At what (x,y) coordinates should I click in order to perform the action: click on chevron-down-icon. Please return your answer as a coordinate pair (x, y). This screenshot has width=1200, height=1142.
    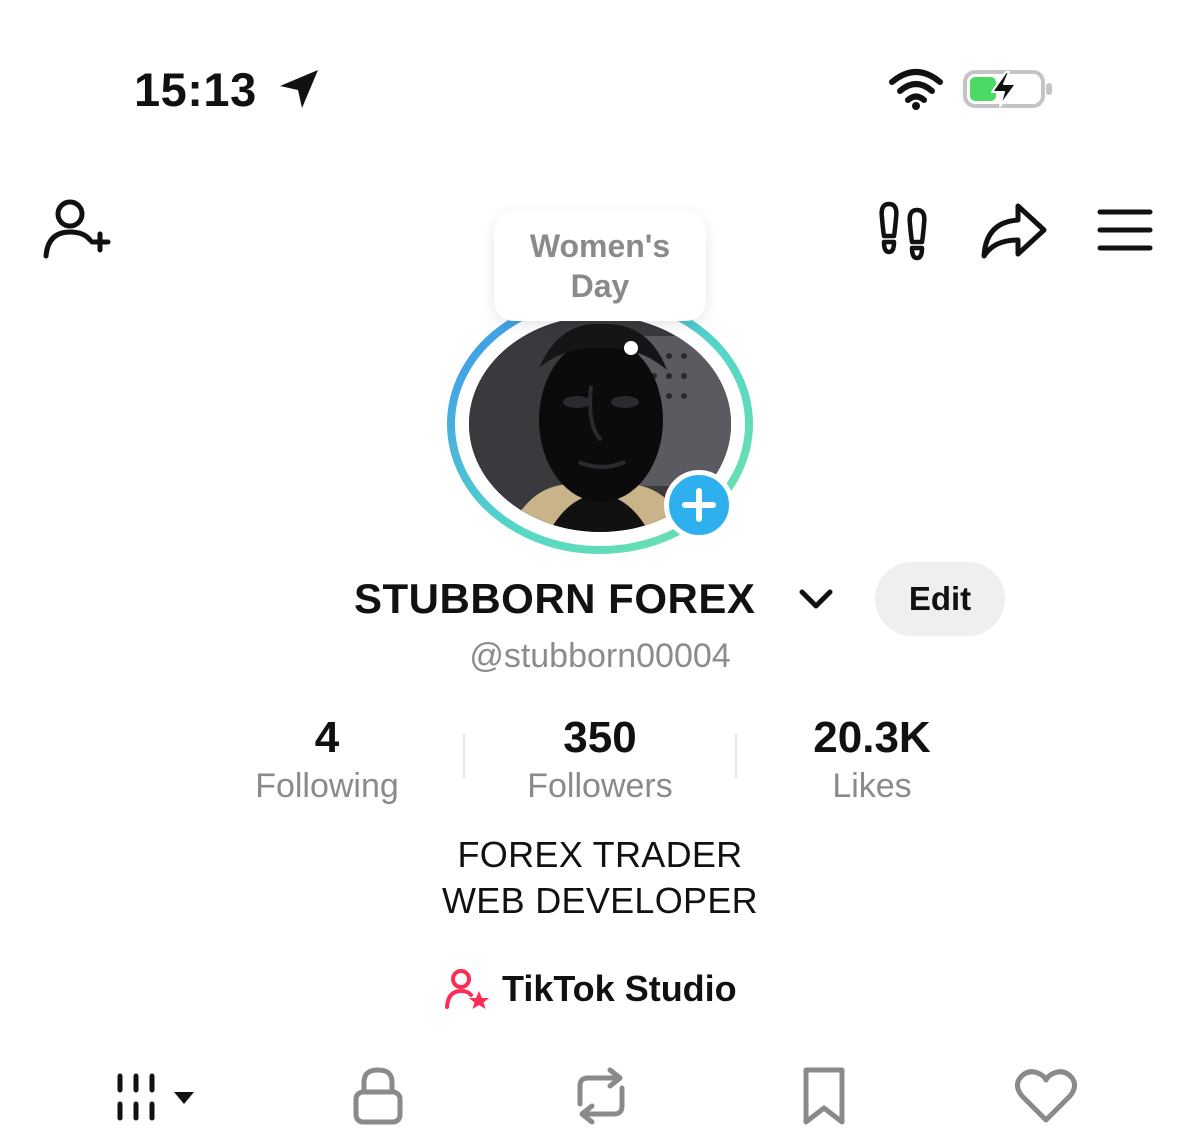
    Looking at the image, I should click on (816, 599).